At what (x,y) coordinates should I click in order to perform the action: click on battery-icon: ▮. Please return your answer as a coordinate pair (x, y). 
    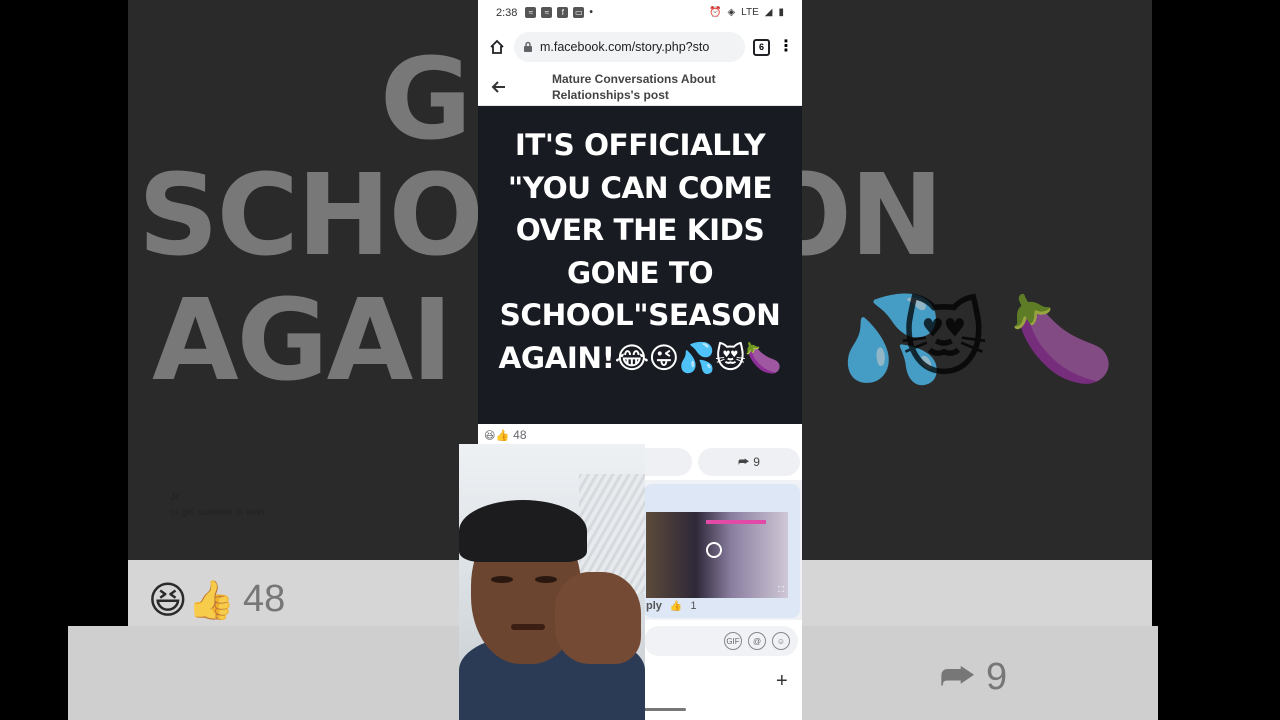
    Looking at the image, I should click on (781, 12).